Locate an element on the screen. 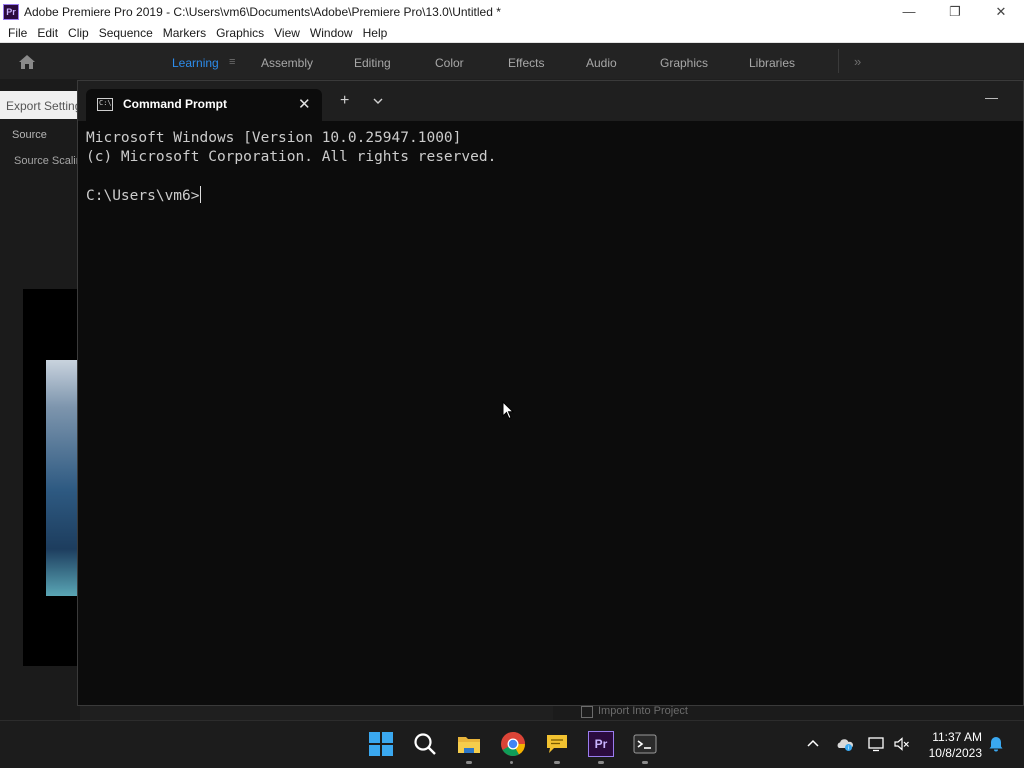  workspace-tab-editing: Editing is located at coordinates (372, 63).